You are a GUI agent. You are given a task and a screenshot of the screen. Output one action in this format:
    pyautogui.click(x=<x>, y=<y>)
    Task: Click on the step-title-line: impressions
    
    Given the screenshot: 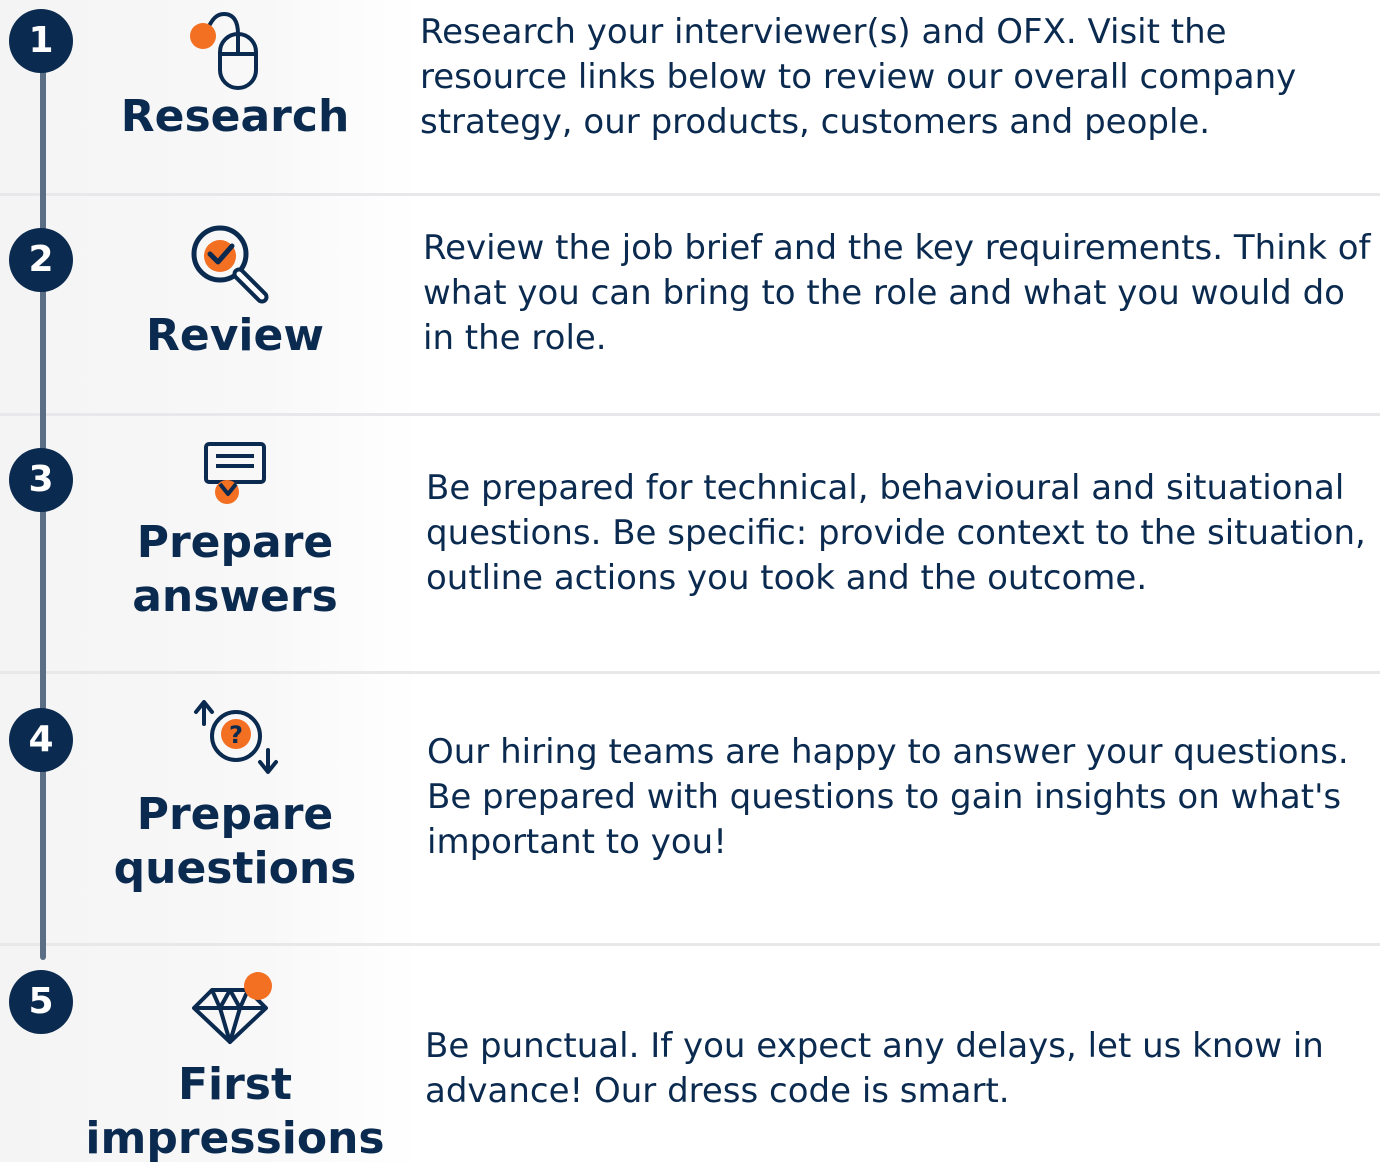 What is the action you would take?
    pyautogui.click(x=235, y=1138)
    